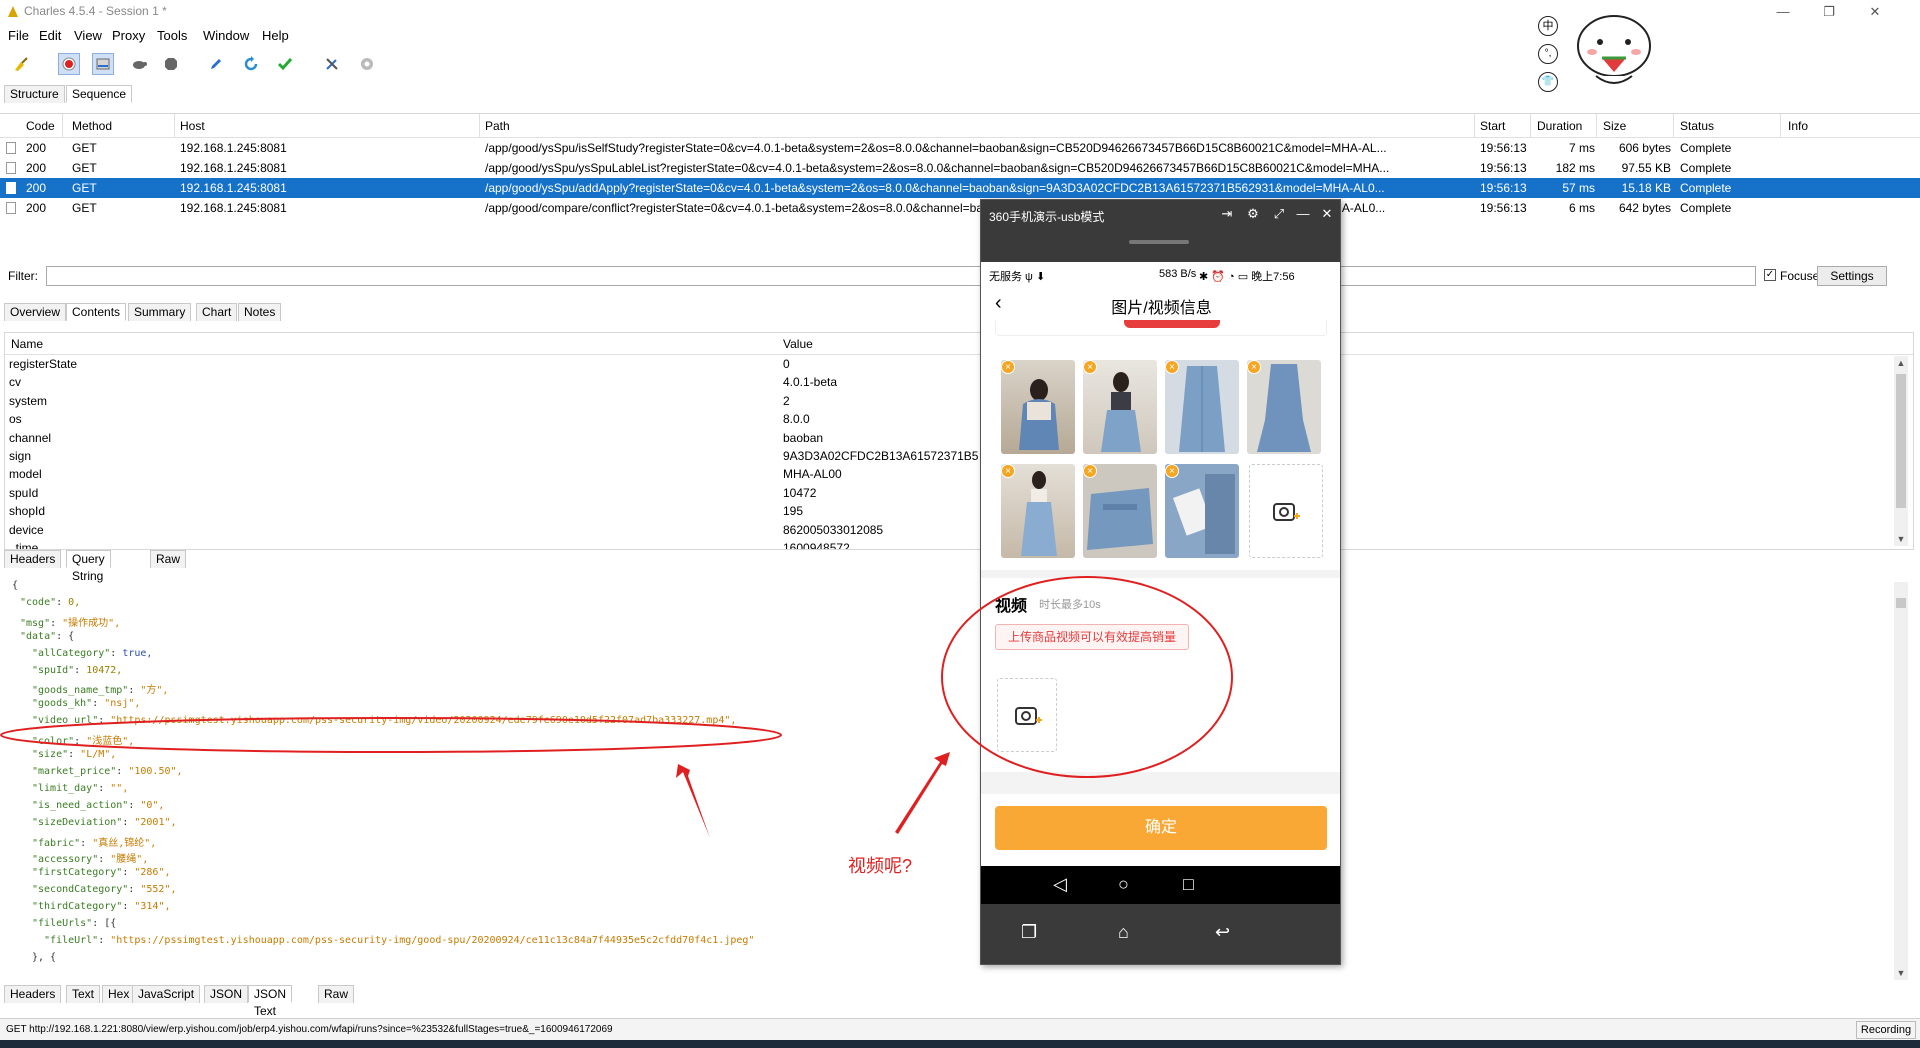 Image resolution: width=1920 pixels, height=1048 pixels. Describe the element at coordinates (1279, 214) in the screenshot. I see `fullscreen-icon: ⤢` at that location.